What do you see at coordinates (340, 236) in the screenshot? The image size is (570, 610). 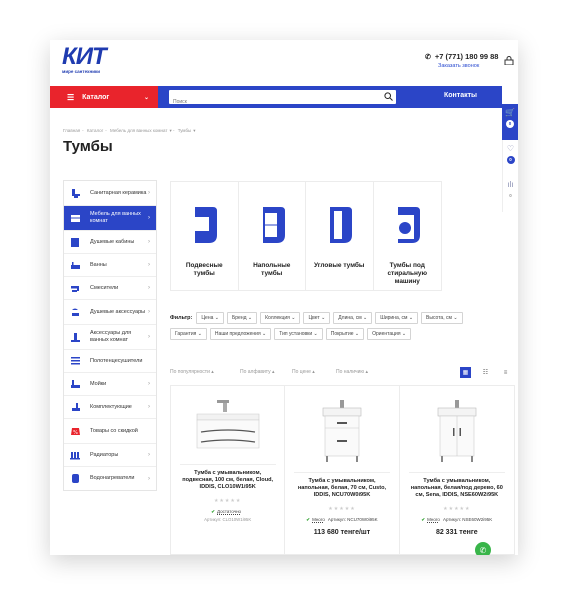 I see `category-corner: Угловые тумбы` at bounding box center [340, 236].